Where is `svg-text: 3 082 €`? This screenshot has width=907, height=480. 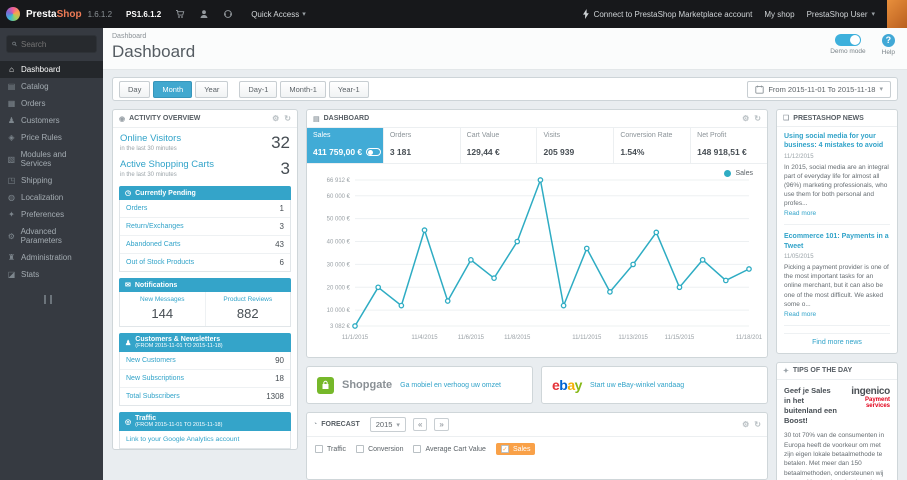
svg-text: 3 082 € is located at coordinates (340, 327).